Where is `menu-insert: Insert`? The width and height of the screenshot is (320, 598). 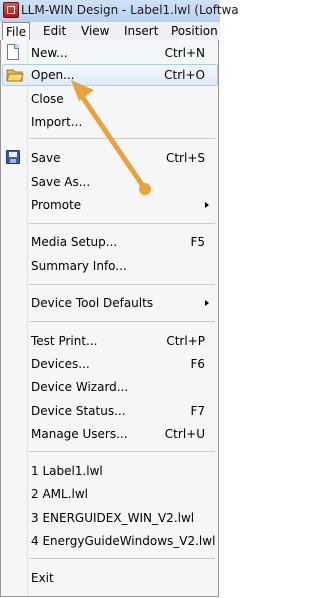 menu-insert: Insert is located at coordinates (141, 31).